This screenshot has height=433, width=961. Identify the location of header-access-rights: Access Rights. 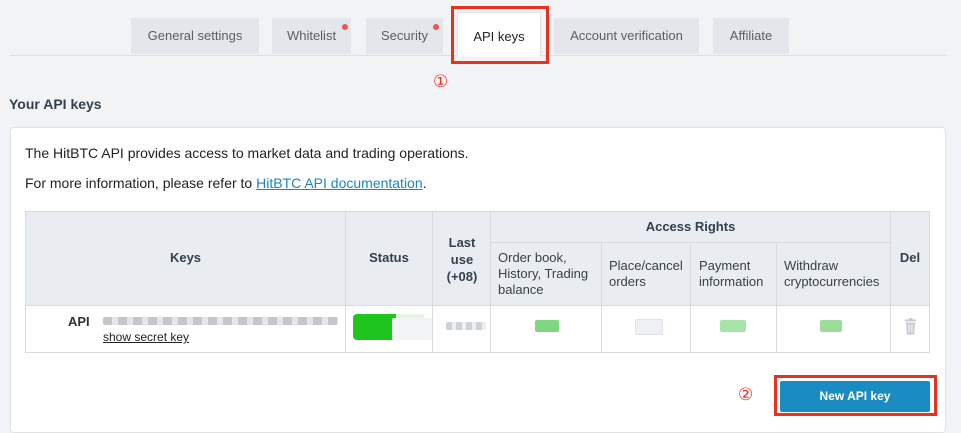
(690, 226).